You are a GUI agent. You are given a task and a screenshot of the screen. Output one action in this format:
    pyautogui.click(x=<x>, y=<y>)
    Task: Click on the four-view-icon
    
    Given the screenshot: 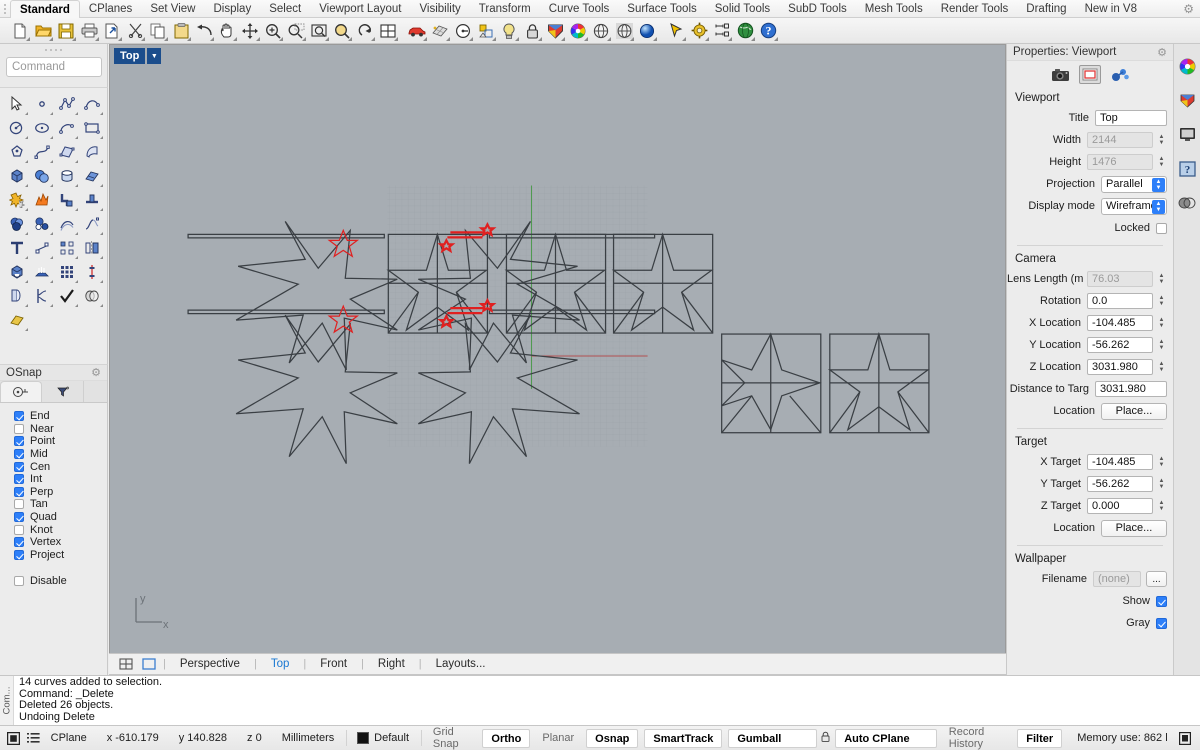 What is the action you would take?
    pyautogui.click(x=388, y=31)
    